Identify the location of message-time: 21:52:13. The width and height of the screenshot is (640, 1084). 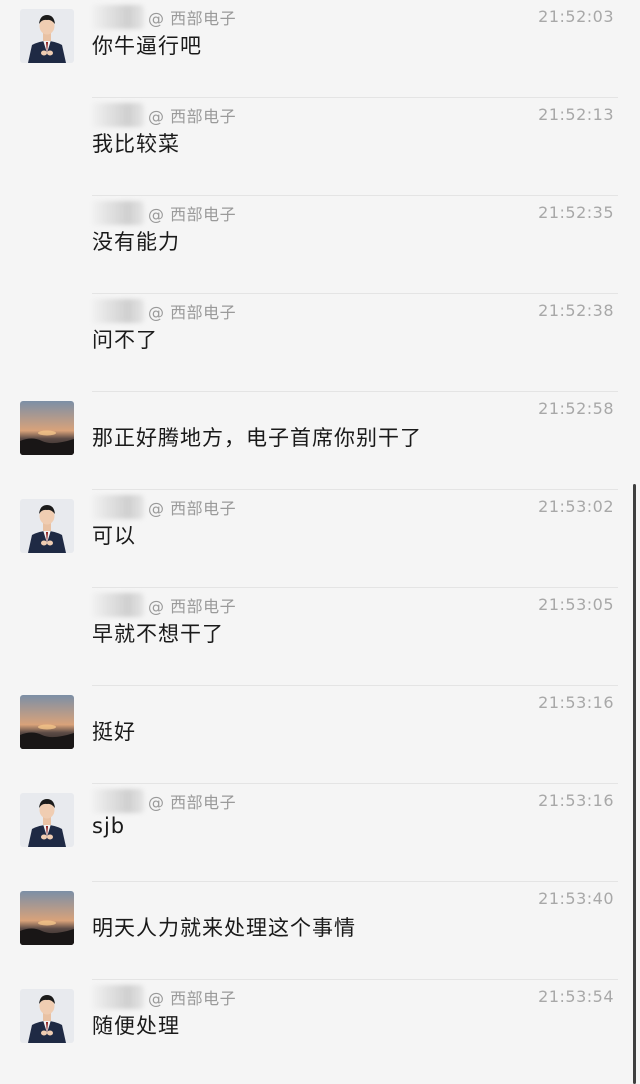
(576, 114).